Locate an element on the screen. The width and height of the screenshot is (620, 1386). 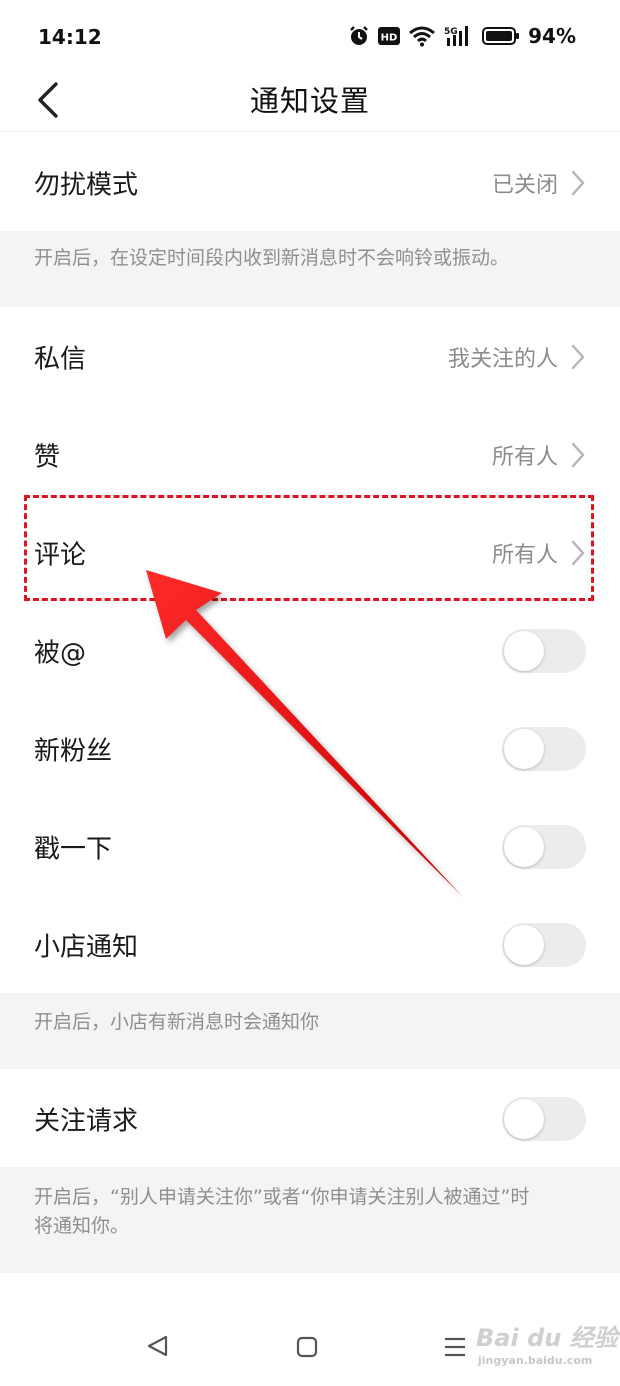
annotation-arrow is located at coordinates (304, 733).